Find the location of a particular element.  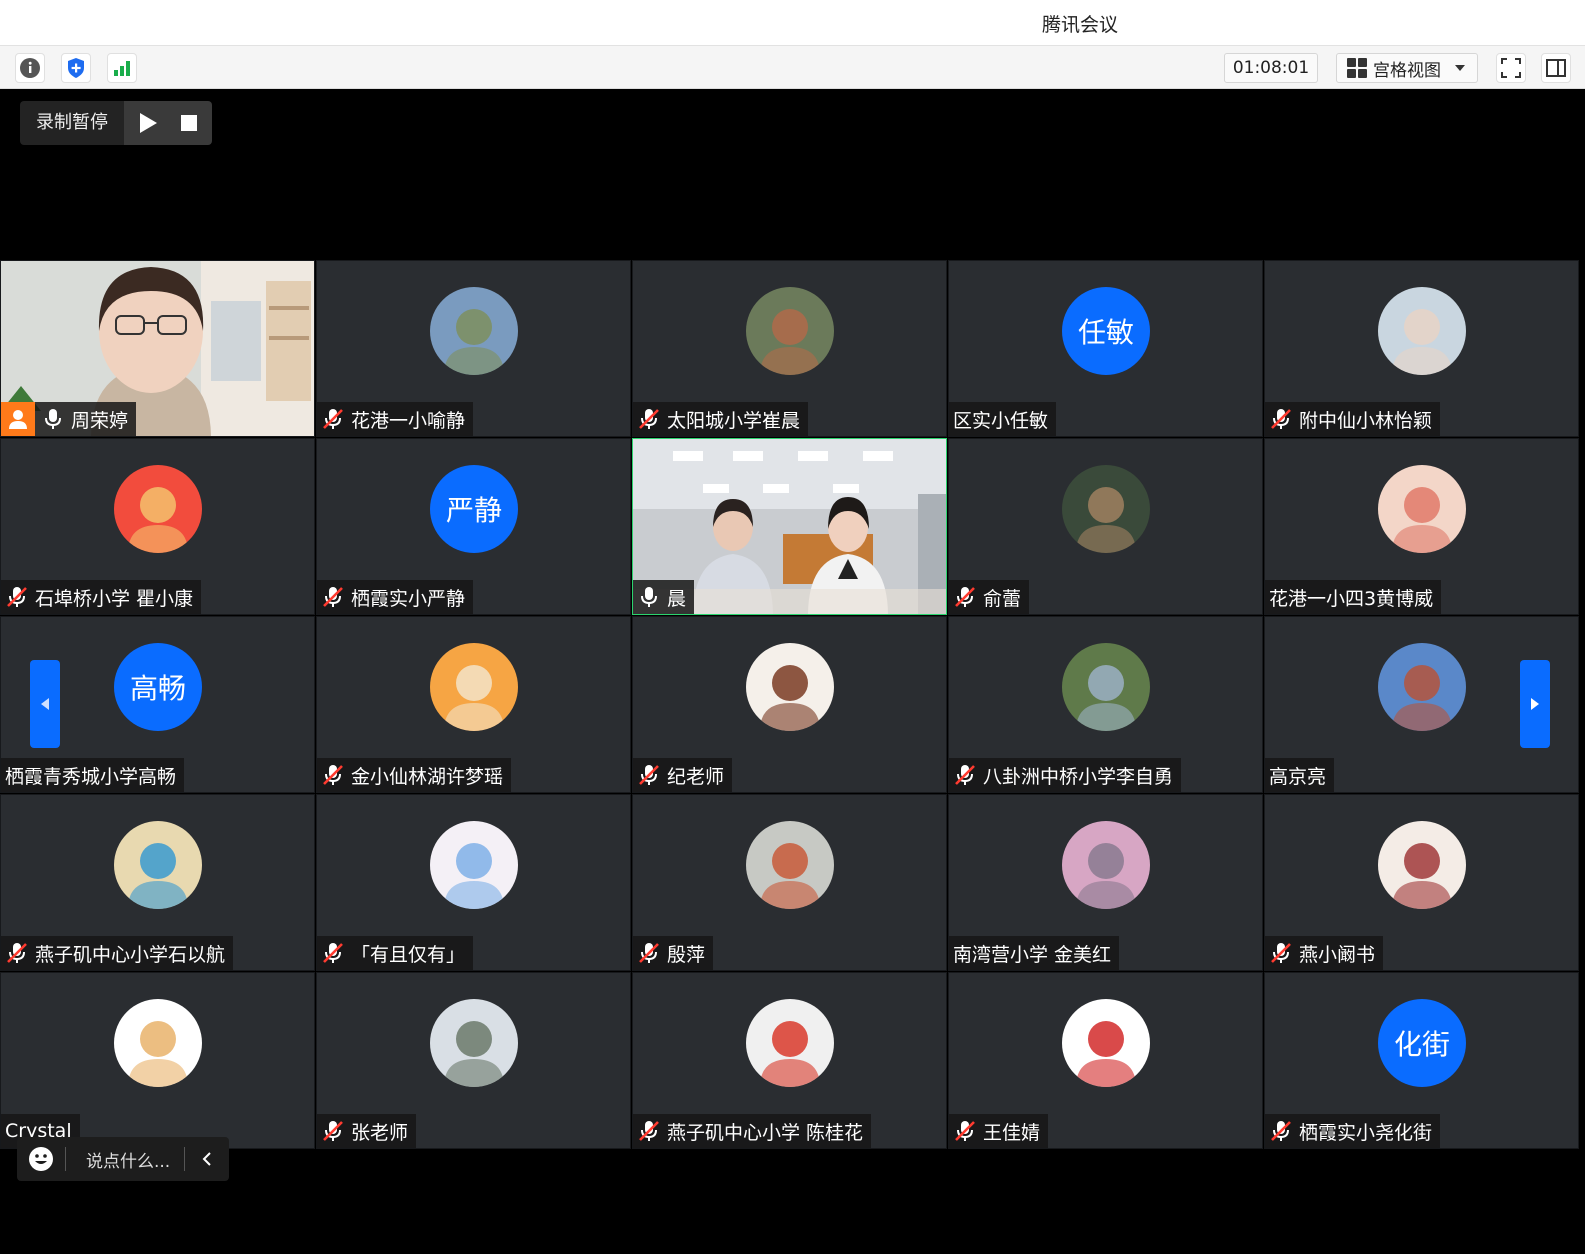

participant-nametag: 栖霞实小严静 is located at coordinates (395, 597).